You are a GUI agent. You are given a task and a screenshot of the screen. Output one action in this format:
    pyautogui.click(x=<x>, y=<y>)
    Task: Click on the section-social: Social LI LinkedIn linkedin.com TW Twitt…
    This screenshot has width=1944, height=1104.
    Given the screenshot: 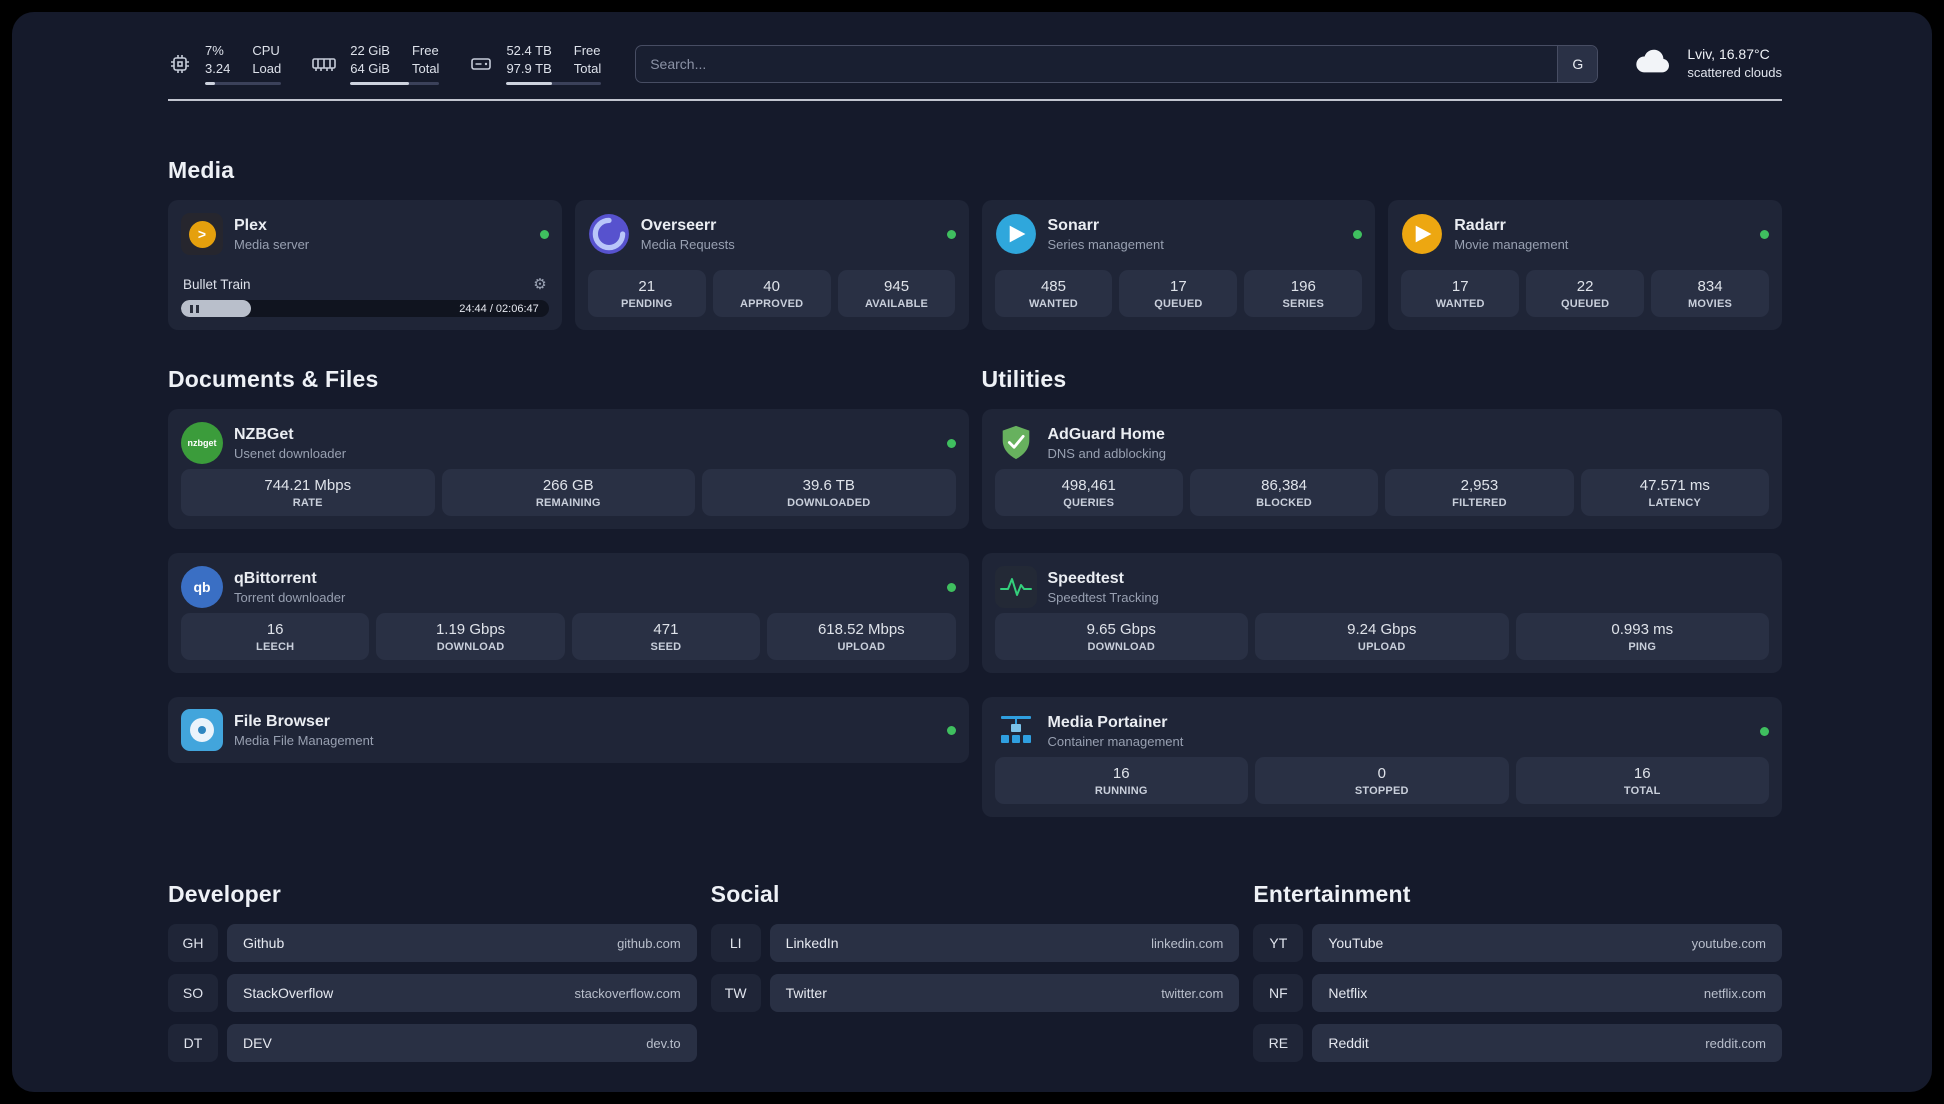 What is the action you would take?
    pyautogui.click(x=975, y=971)
    